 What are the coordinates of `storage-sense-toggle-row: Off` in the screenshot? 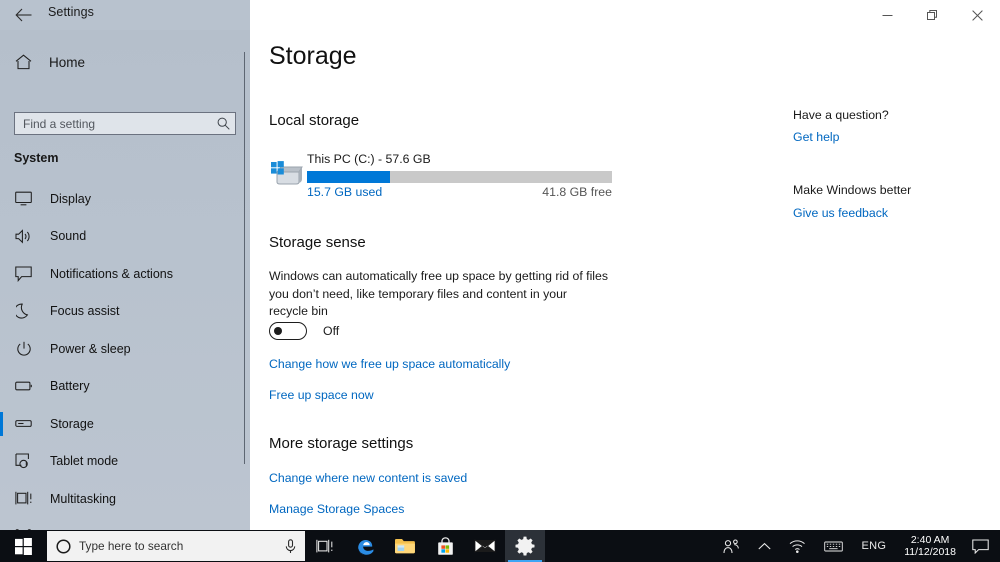 It's located at (304, 331).